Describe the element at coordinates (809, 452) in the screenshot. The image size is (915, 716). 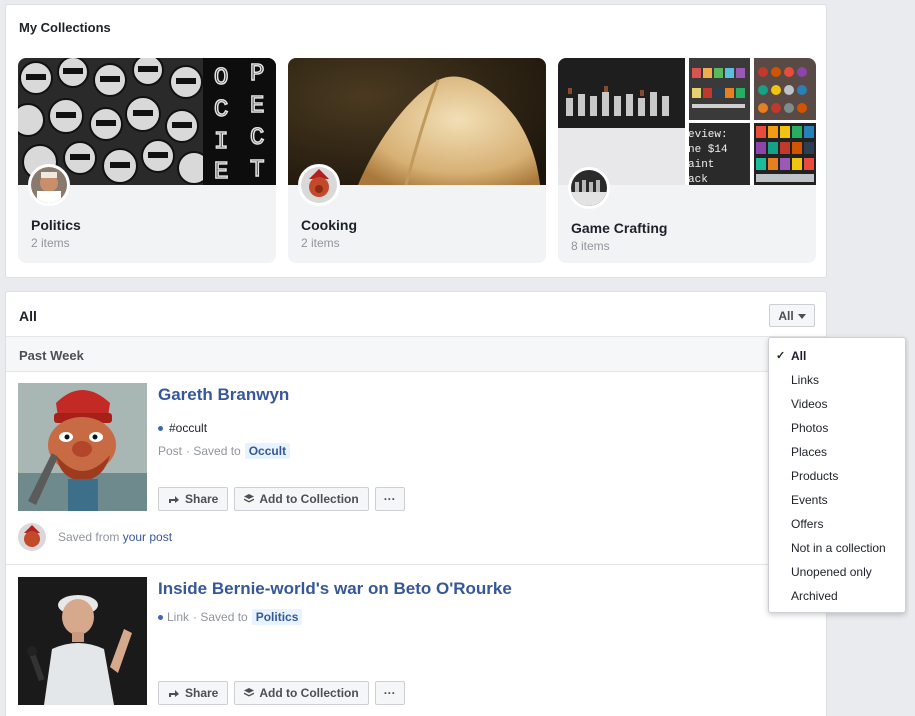
I see `filter-option-label: Places` at that location.